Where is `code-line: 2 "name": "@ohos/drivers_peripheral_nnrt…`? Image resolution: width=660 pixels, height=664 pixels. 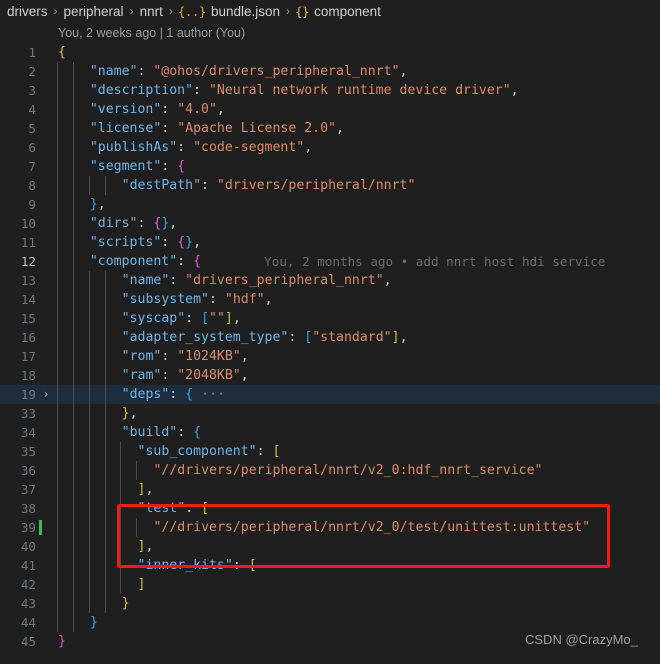
code-line: 2 "name": "@ohos/drivers_peripheral_nnrt… is located at coordinates (330, 71).